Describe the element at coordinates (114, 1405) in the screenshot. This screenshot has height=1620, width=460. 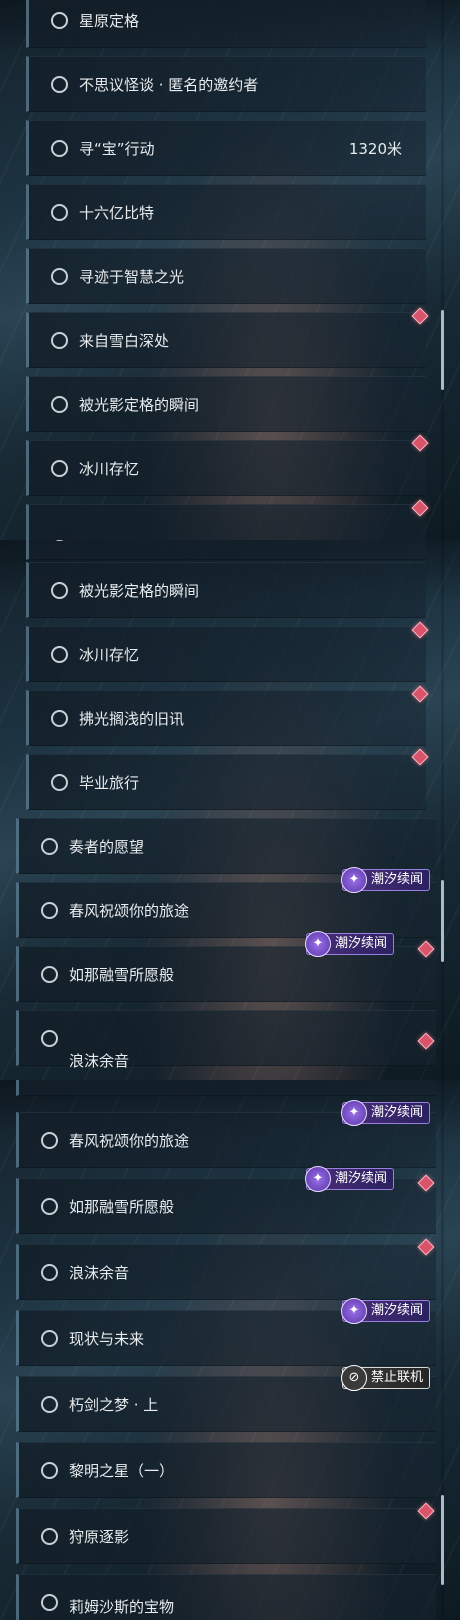
I see `quest-label: 朽剑之梦 · 上` at that location.